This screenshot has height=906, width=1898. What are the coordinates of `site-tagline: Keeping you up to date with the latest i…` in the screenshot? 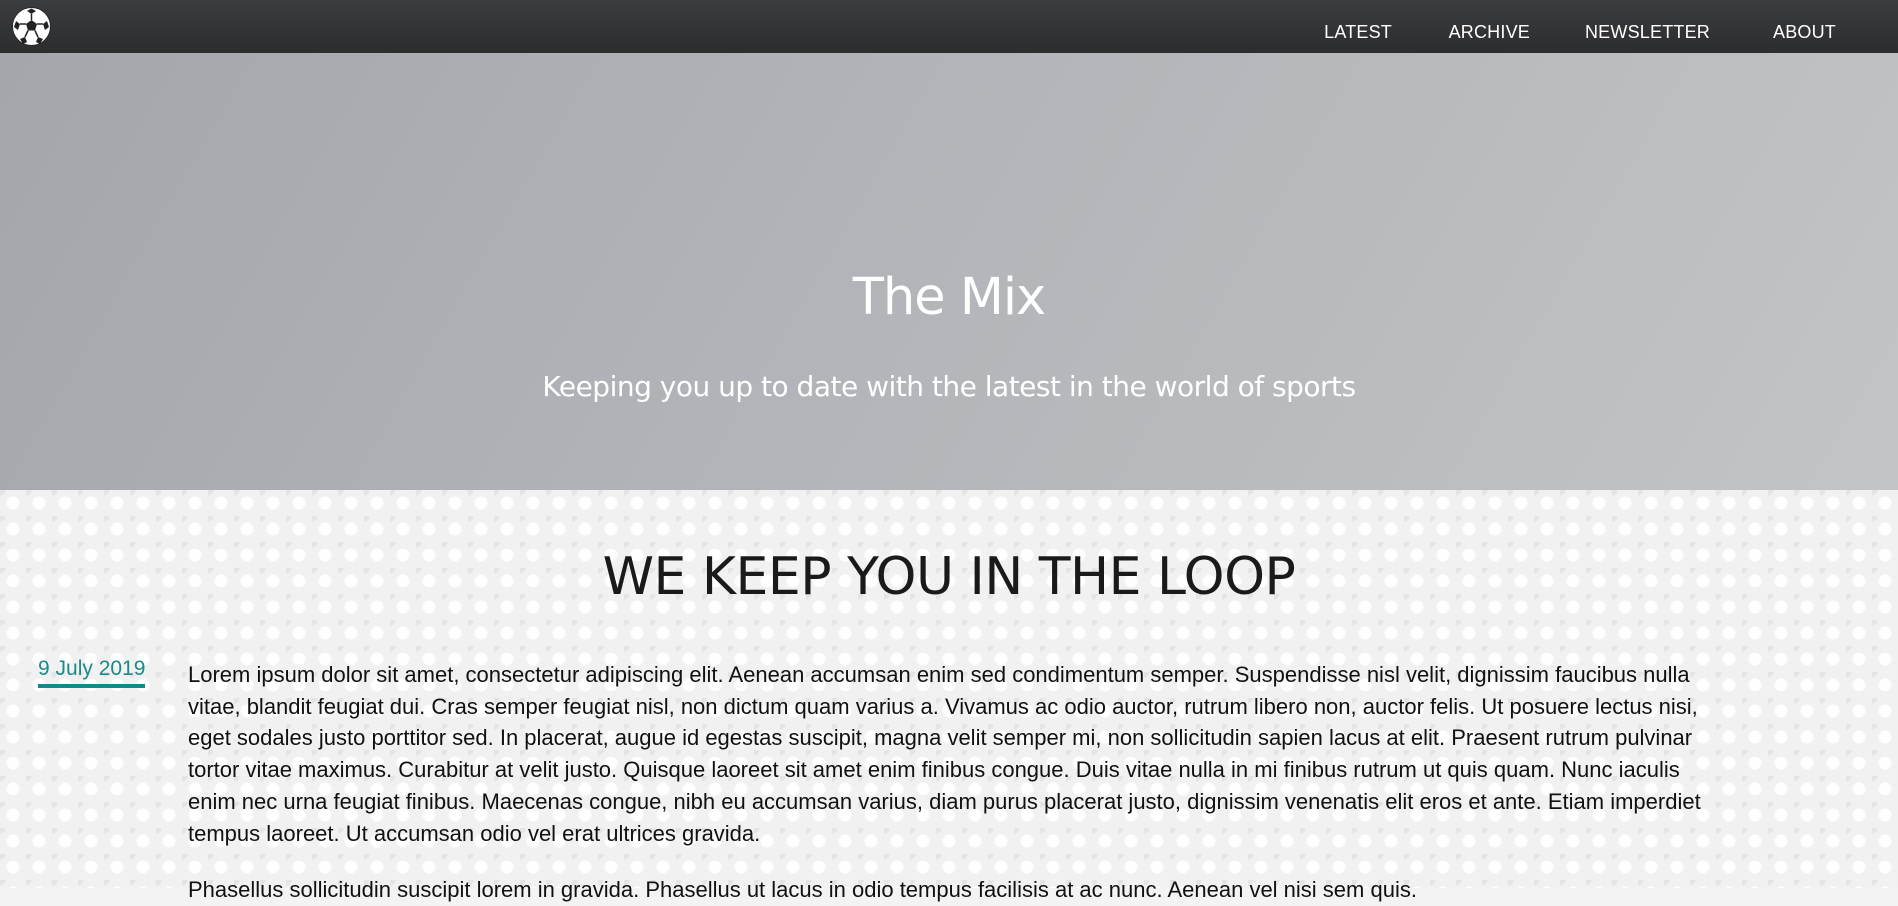 It's located at (949, 386).